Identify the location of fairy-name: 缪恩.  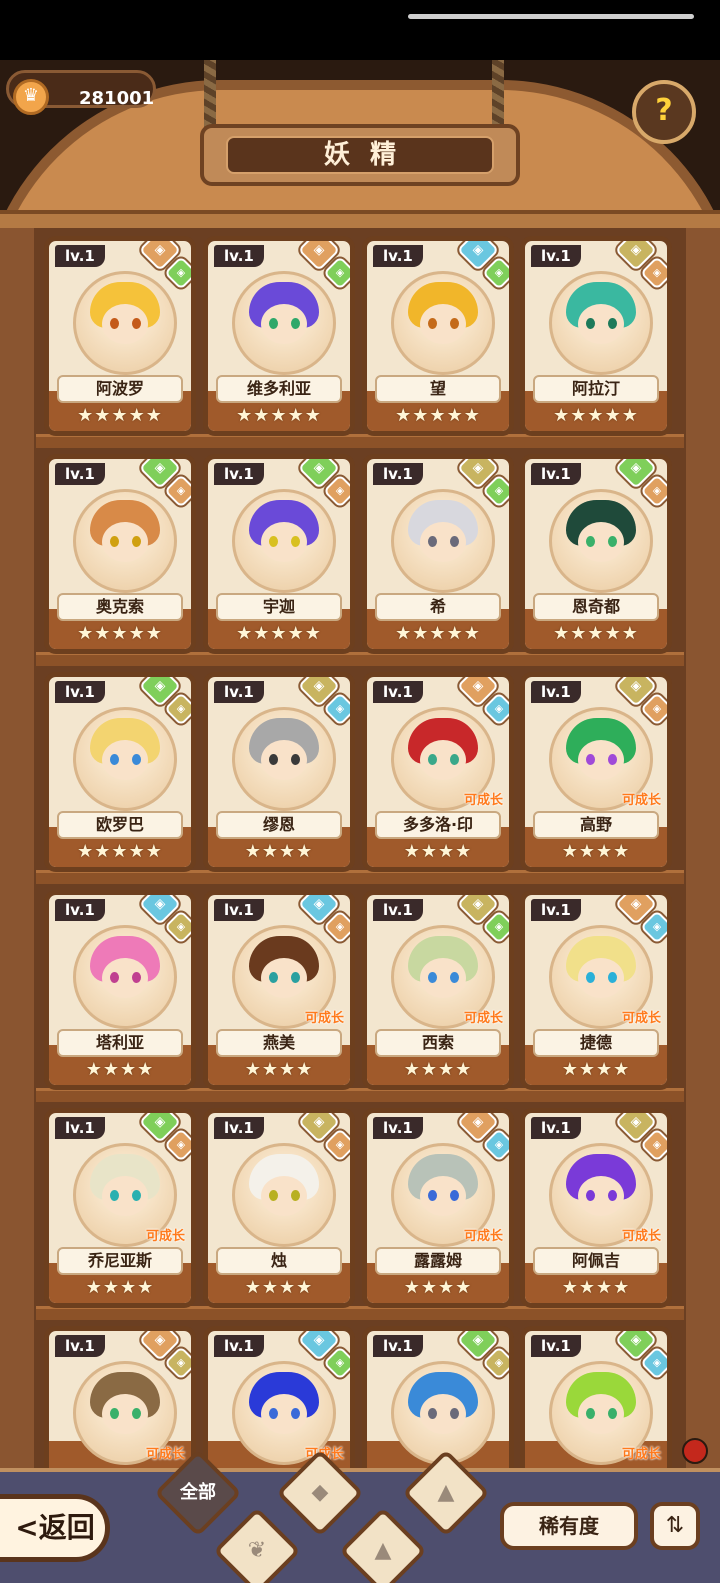
(279, 825).